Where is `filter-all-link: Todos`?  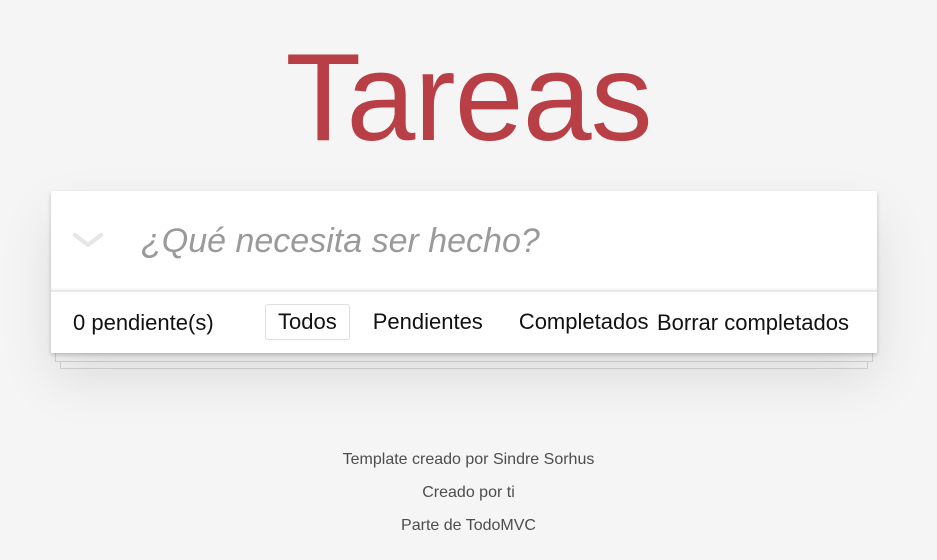
filter-all-link: Todos is located at coordinates (307, 322).